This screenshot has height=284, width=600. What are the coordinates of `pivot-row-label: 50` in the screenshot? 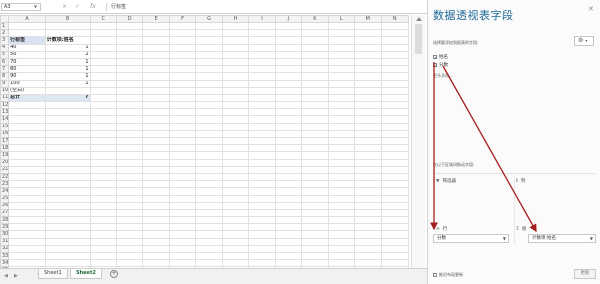 It's located at (27, 54).